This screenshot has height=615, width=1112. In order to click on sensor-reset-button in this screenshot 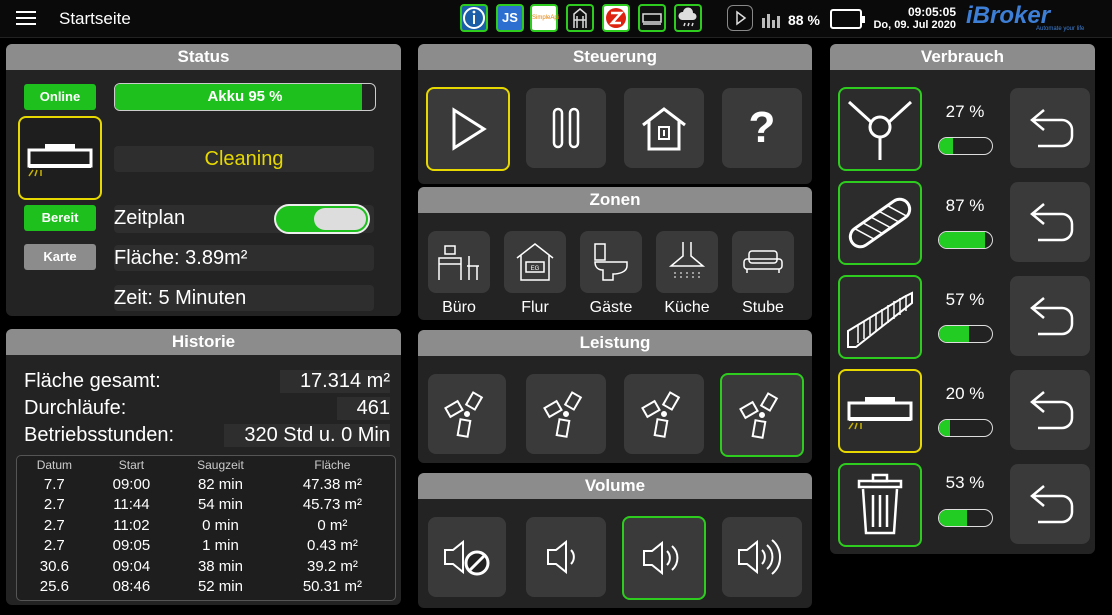, I will do `click(1050, 410)`.